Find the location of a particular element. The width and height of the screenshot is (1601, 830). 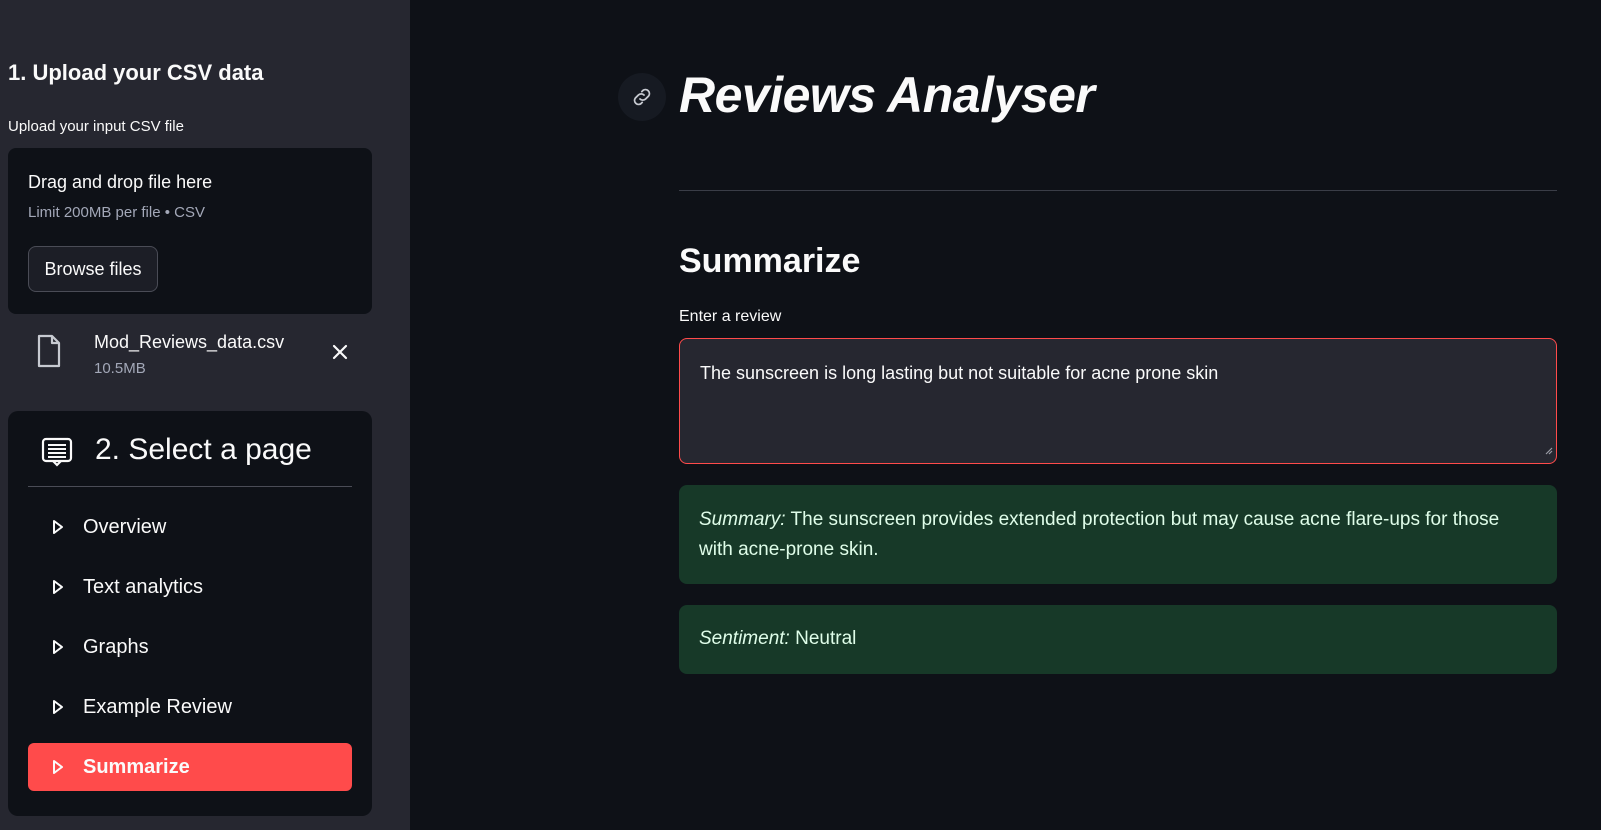

link-icon is located at coordinates (642, 97).